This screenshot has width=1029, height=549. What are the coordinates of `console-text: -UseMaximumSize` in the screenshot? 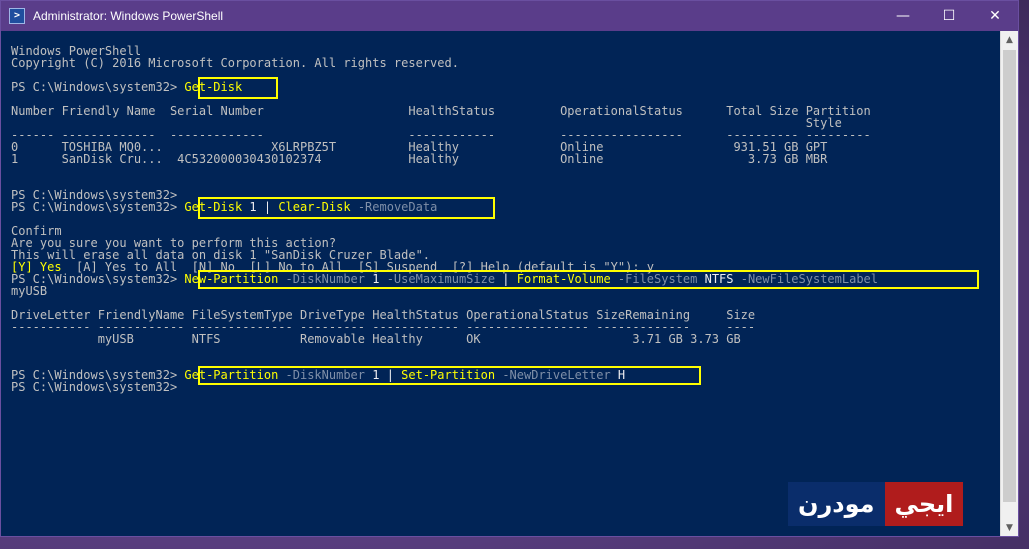 It's located at (437, 279).